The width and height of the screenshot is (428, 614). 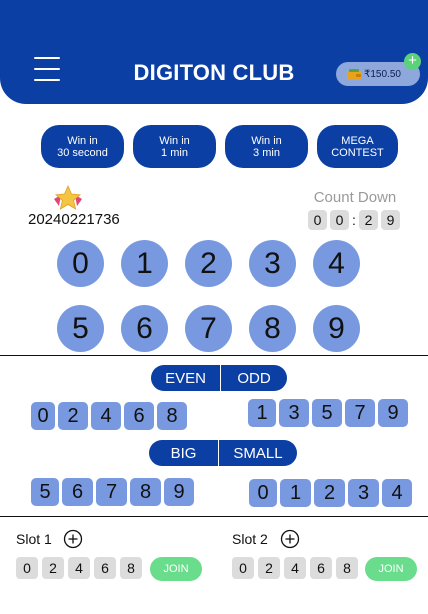 I want to click on big-digits-row: 5 6 7 8 9, so click(x=114, y=492).